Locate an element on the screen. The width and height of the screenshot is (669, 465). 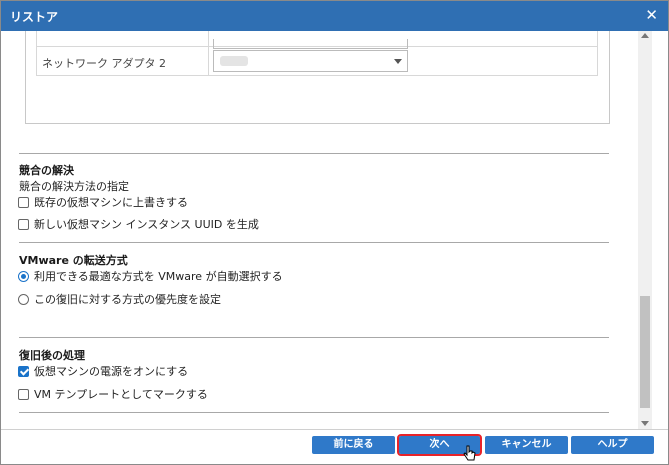
network-adapter-value is located at coordinates (234, 61).